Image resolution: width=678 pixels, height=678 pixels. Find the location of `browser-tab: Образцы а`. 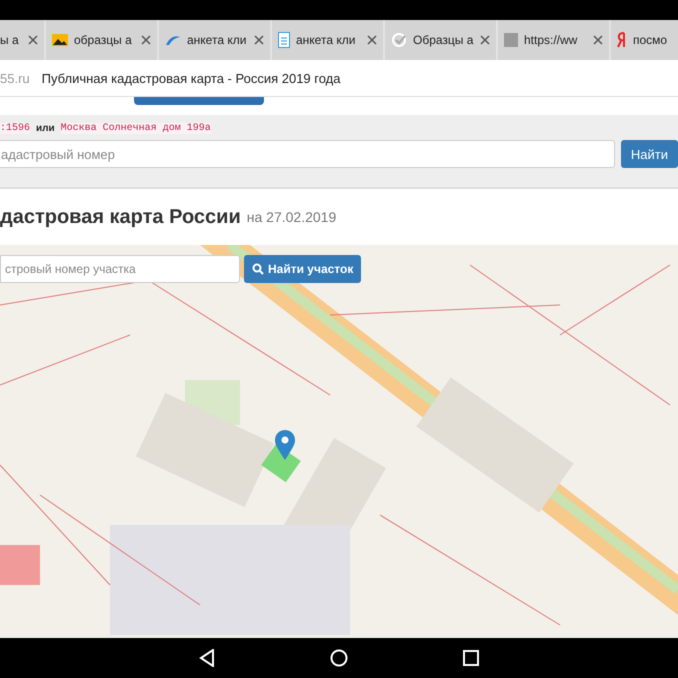

browser-tab: Образцы а is located at coordinates (440, 40).